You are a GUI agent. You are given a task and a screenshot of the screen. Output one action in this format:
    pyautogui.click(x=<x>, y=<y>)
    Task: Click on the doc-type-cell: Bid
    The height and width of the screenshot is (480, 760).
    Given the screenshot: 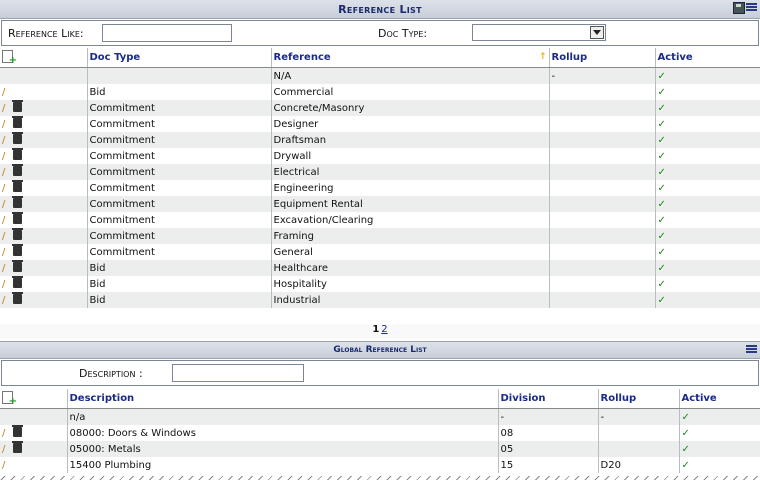 What is the action you would take?
    pyautogui.click(x=178, y=300)
    